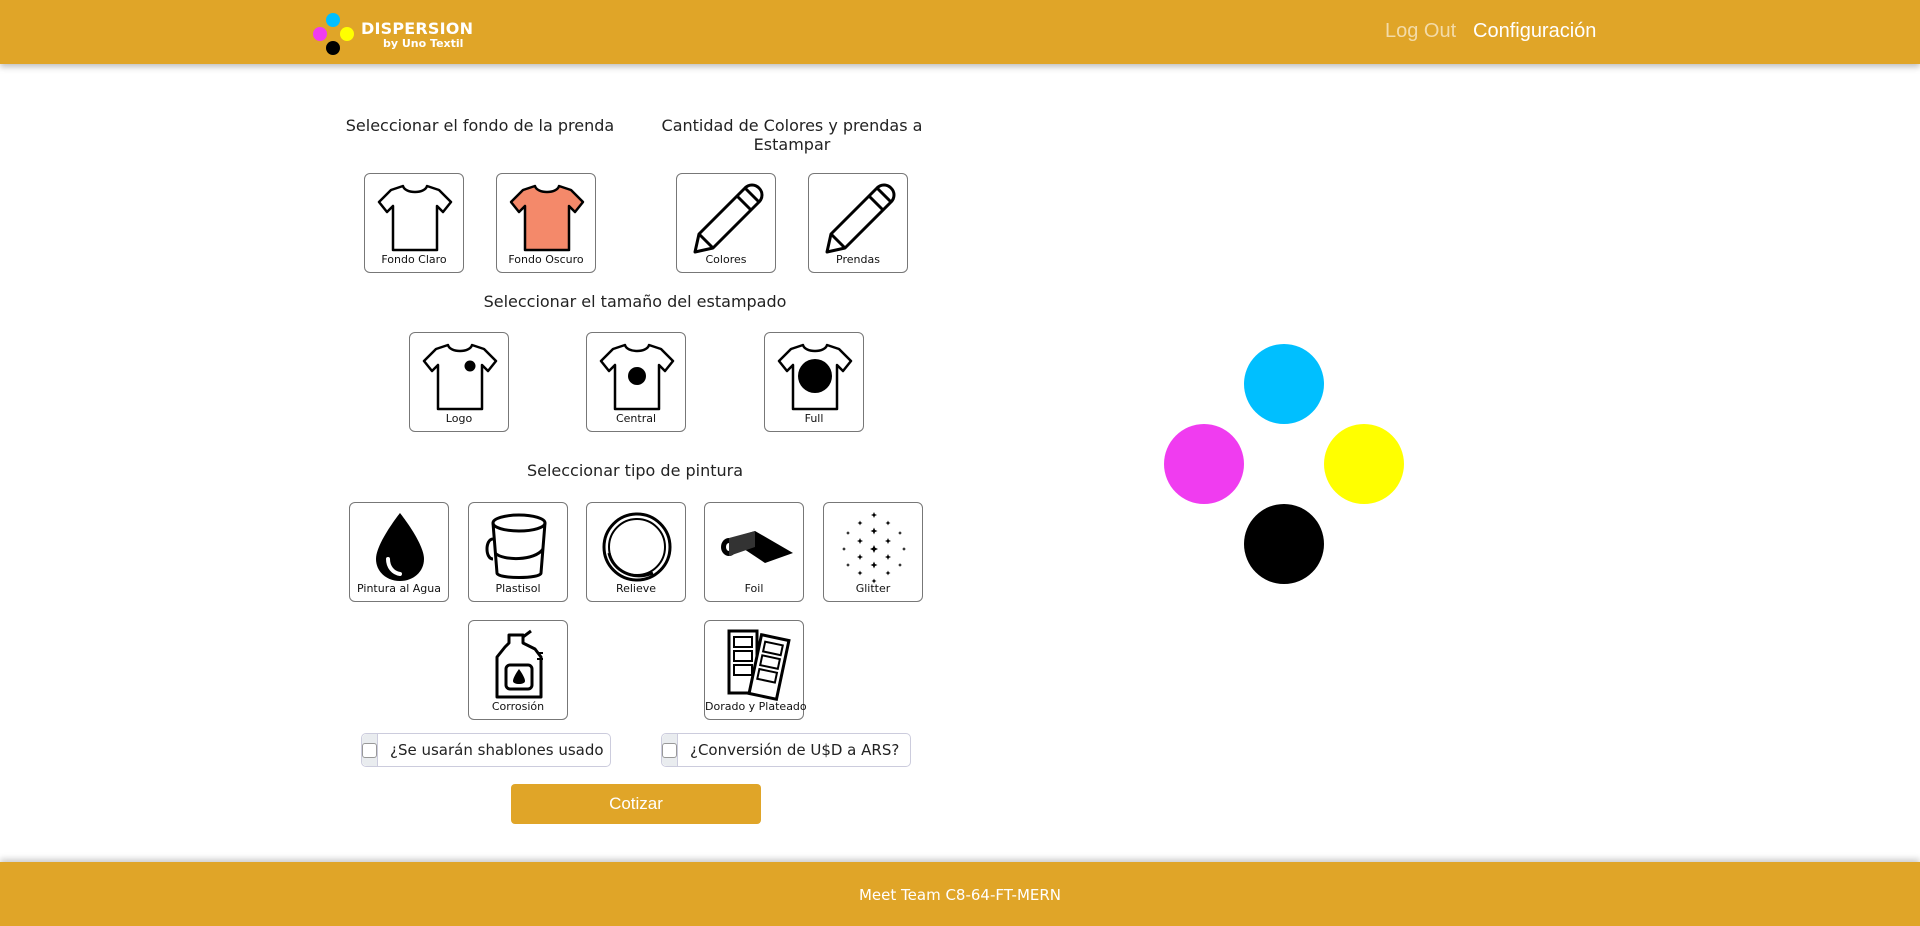 The height and width of the screenshot is (926, 1920). What do you see at coordinates (635, 301) in the screenshot?
I see `tamano-section-title: Seleccionar el tamaño del estampado` at bounding box center [635, 301].